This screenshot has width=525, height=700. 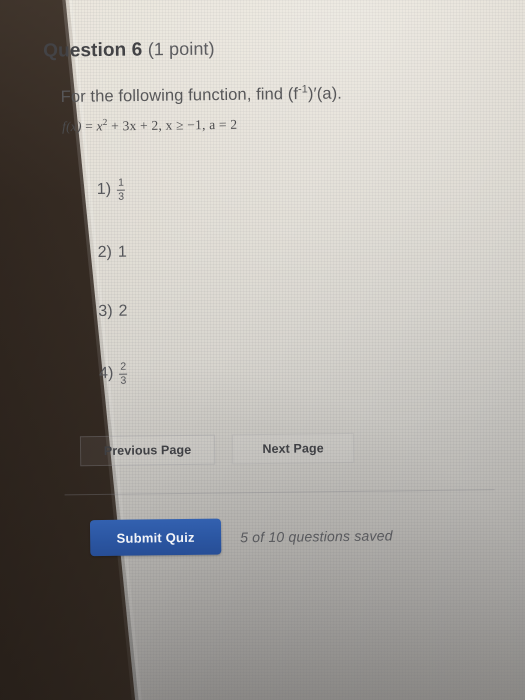 What do you see at coordinates (155, 537) in the screenshot?
I see `submit-quiz-button: Submit Quiz` at bounding box center [155, 537].